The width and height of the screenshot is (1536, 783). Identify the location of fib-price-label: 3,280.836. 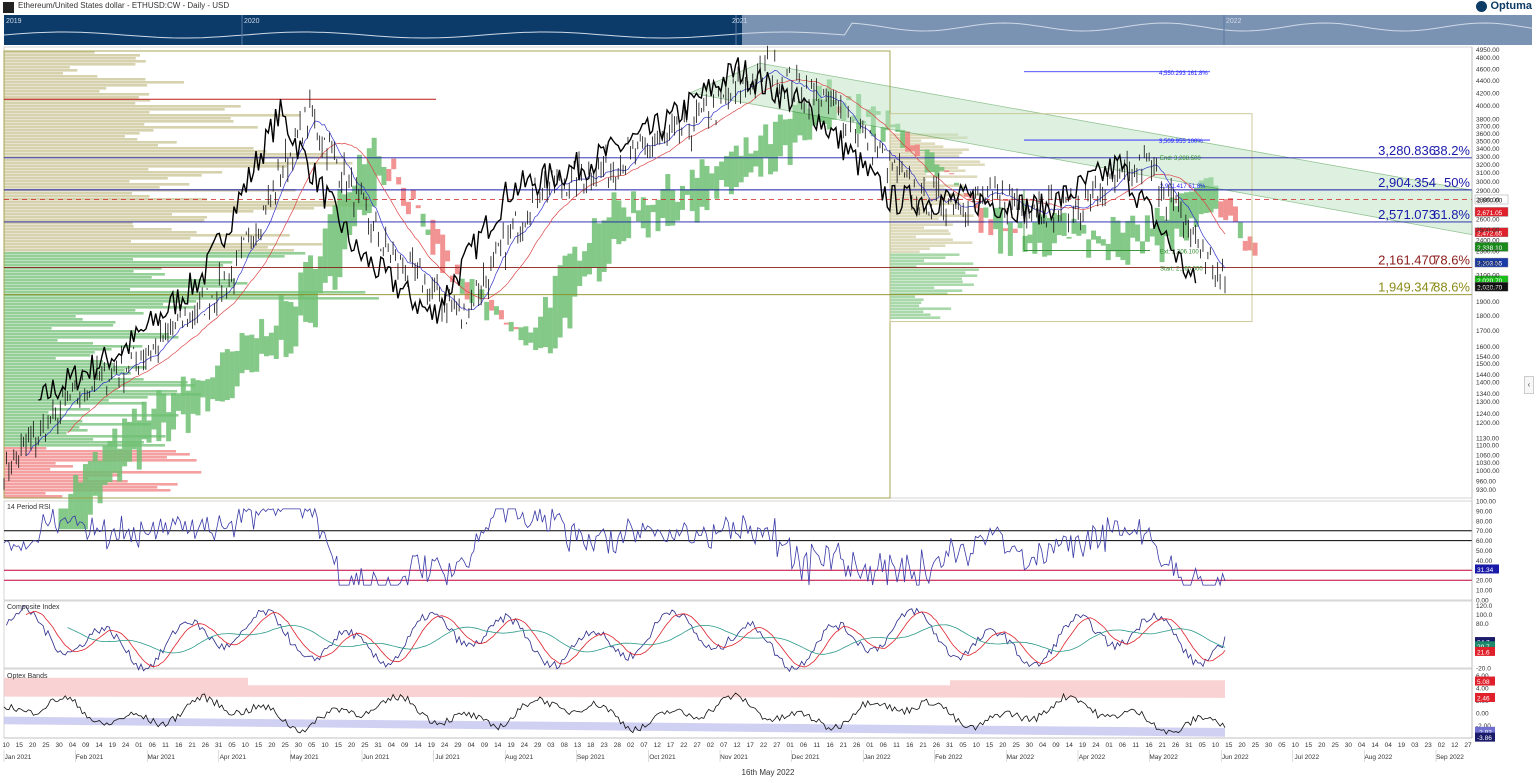
(1407, 150).